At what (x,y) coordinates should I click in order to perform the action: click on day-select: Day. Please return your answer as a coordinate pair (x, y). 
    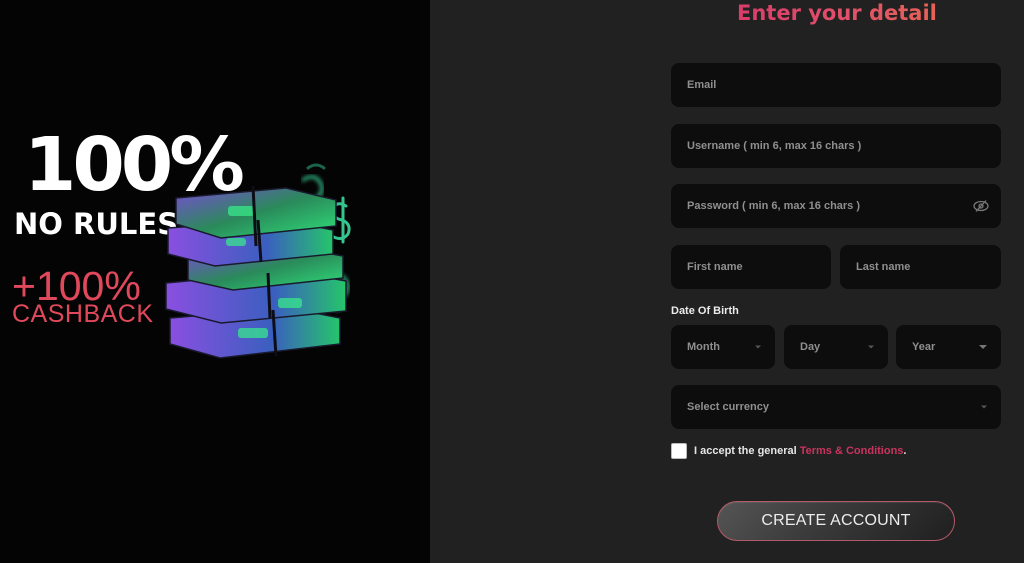
    Looking at the image, I should click on (836, 347).